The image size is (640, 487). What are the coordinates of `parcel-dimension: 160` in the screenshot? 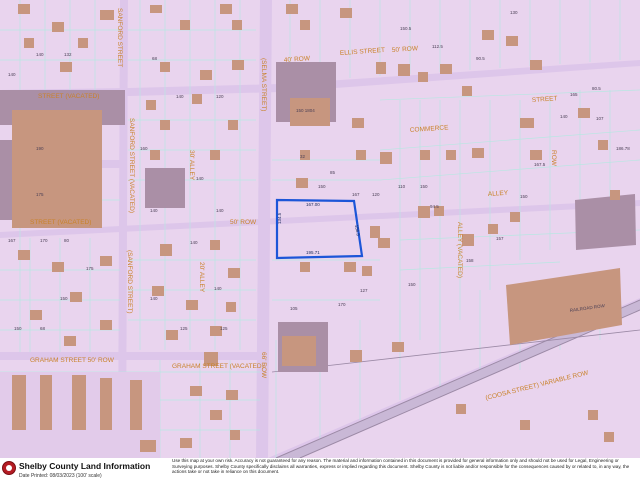 It's located at (144, 148).